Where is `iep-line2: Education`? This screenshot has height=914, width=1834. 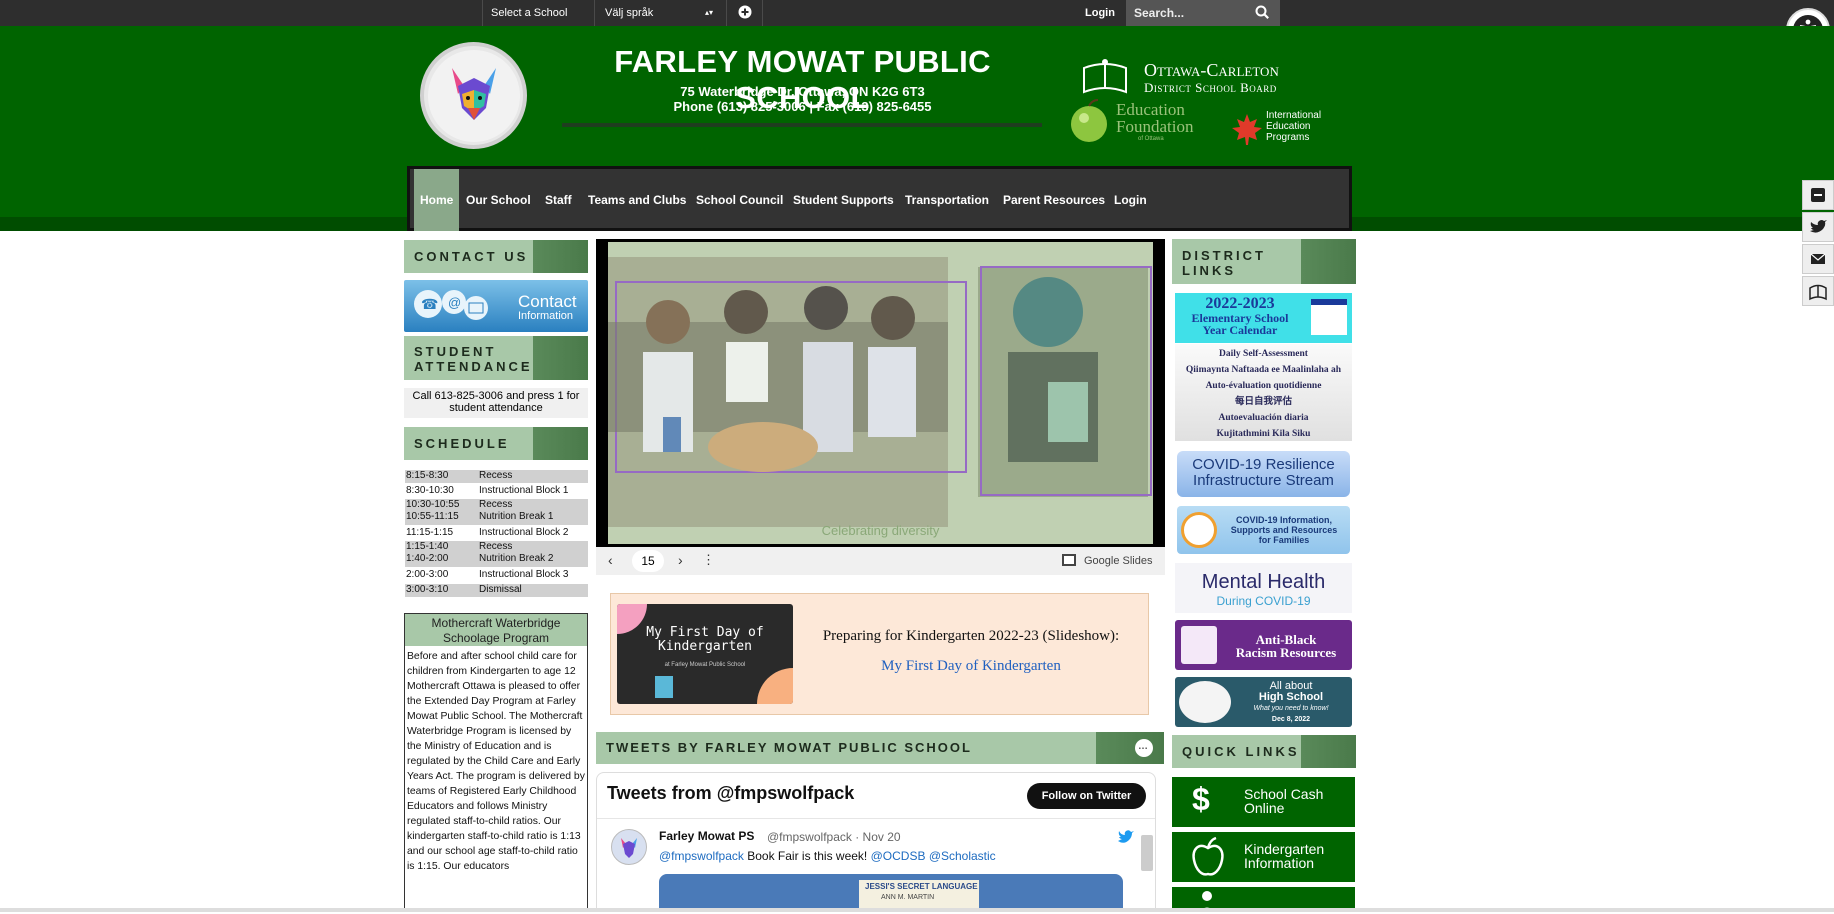
iep-line2: Education is located at coordinates (1288, 126).